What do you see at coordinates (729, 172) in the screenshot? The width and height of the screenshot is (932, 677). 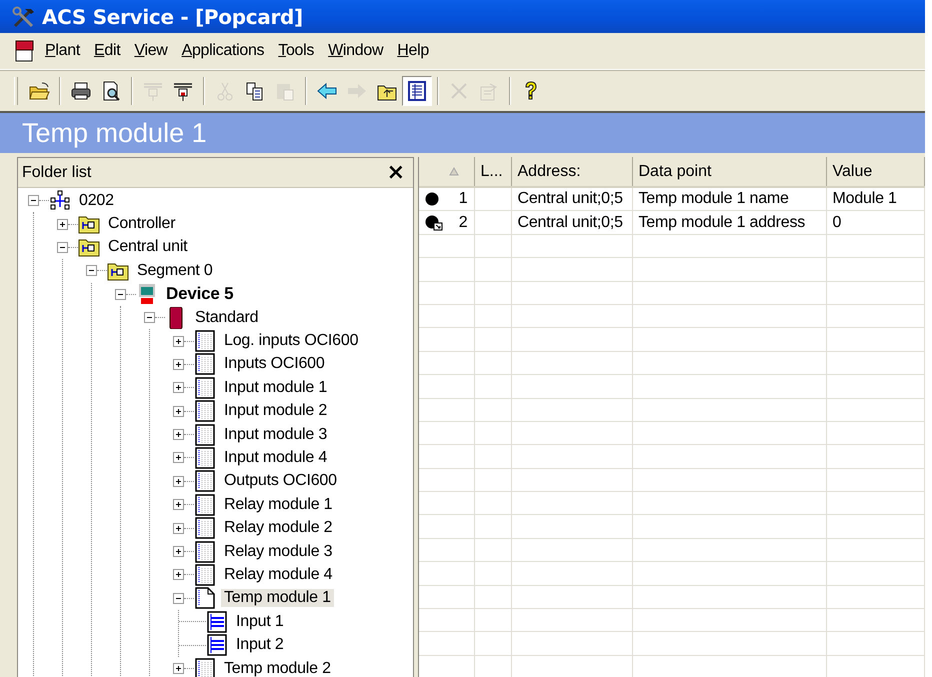 I see `column-header: Data point` at bounding box center [729, 172].